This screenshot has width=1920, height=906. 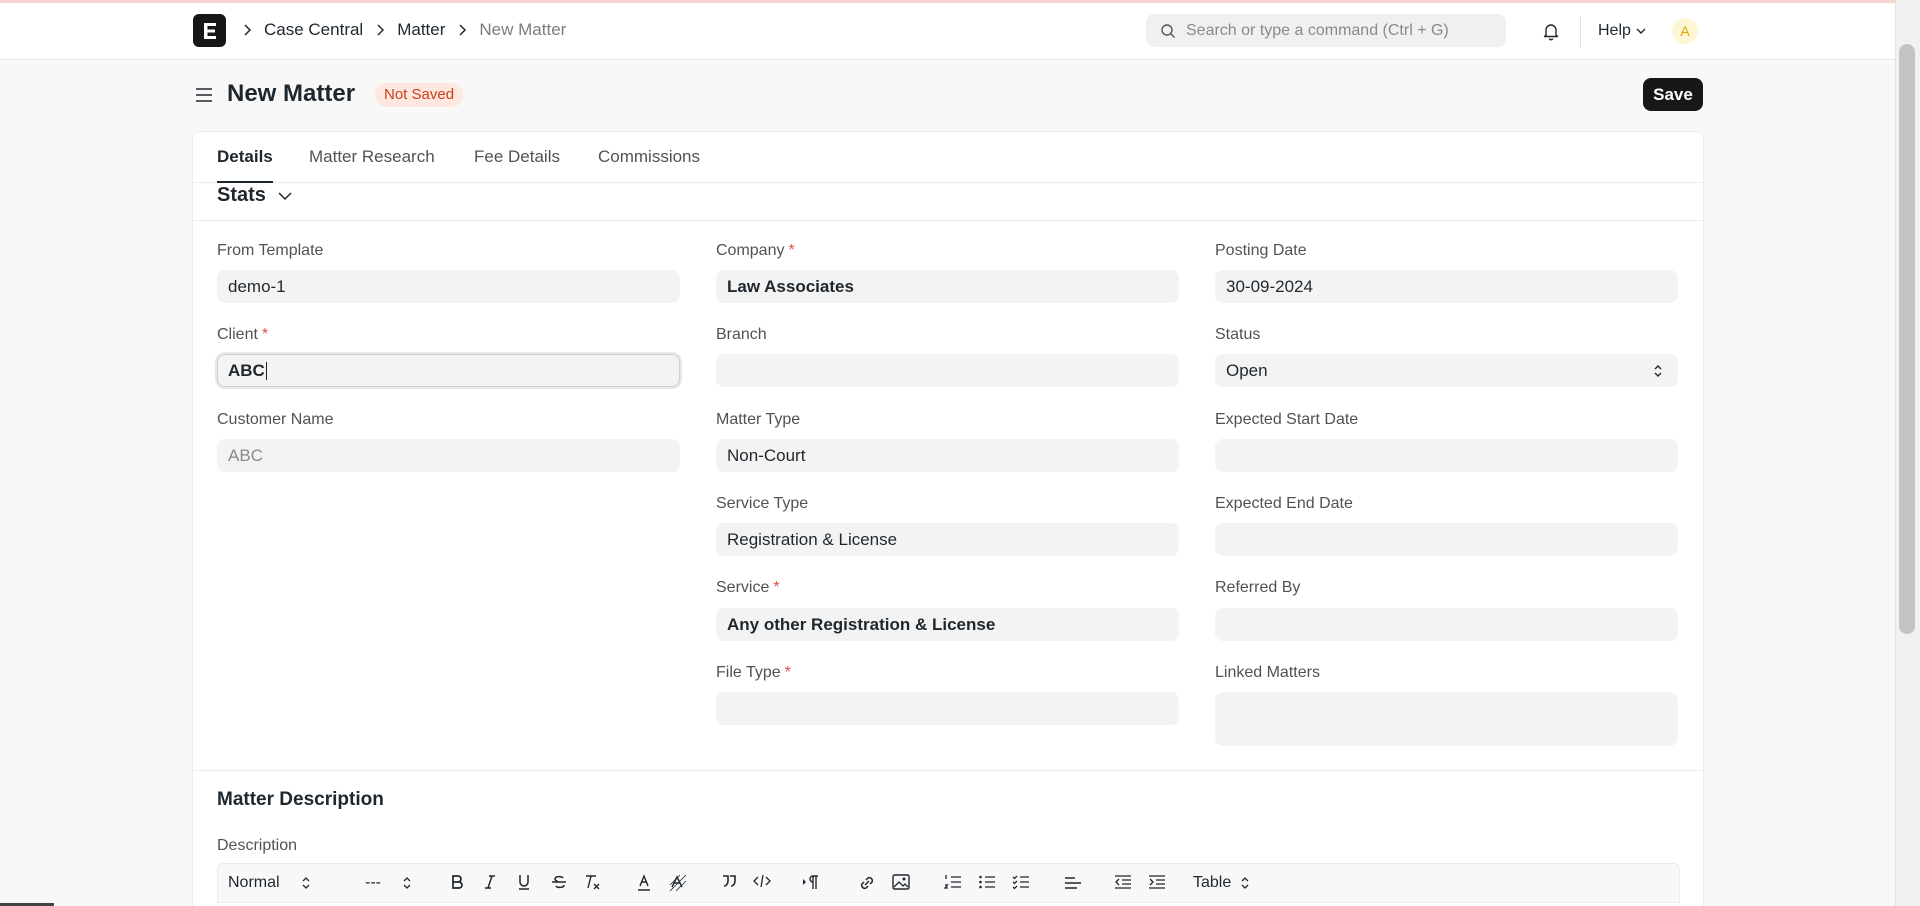 I want to click on posting-date-label: Posting Date, so click(x=1261, y=250).